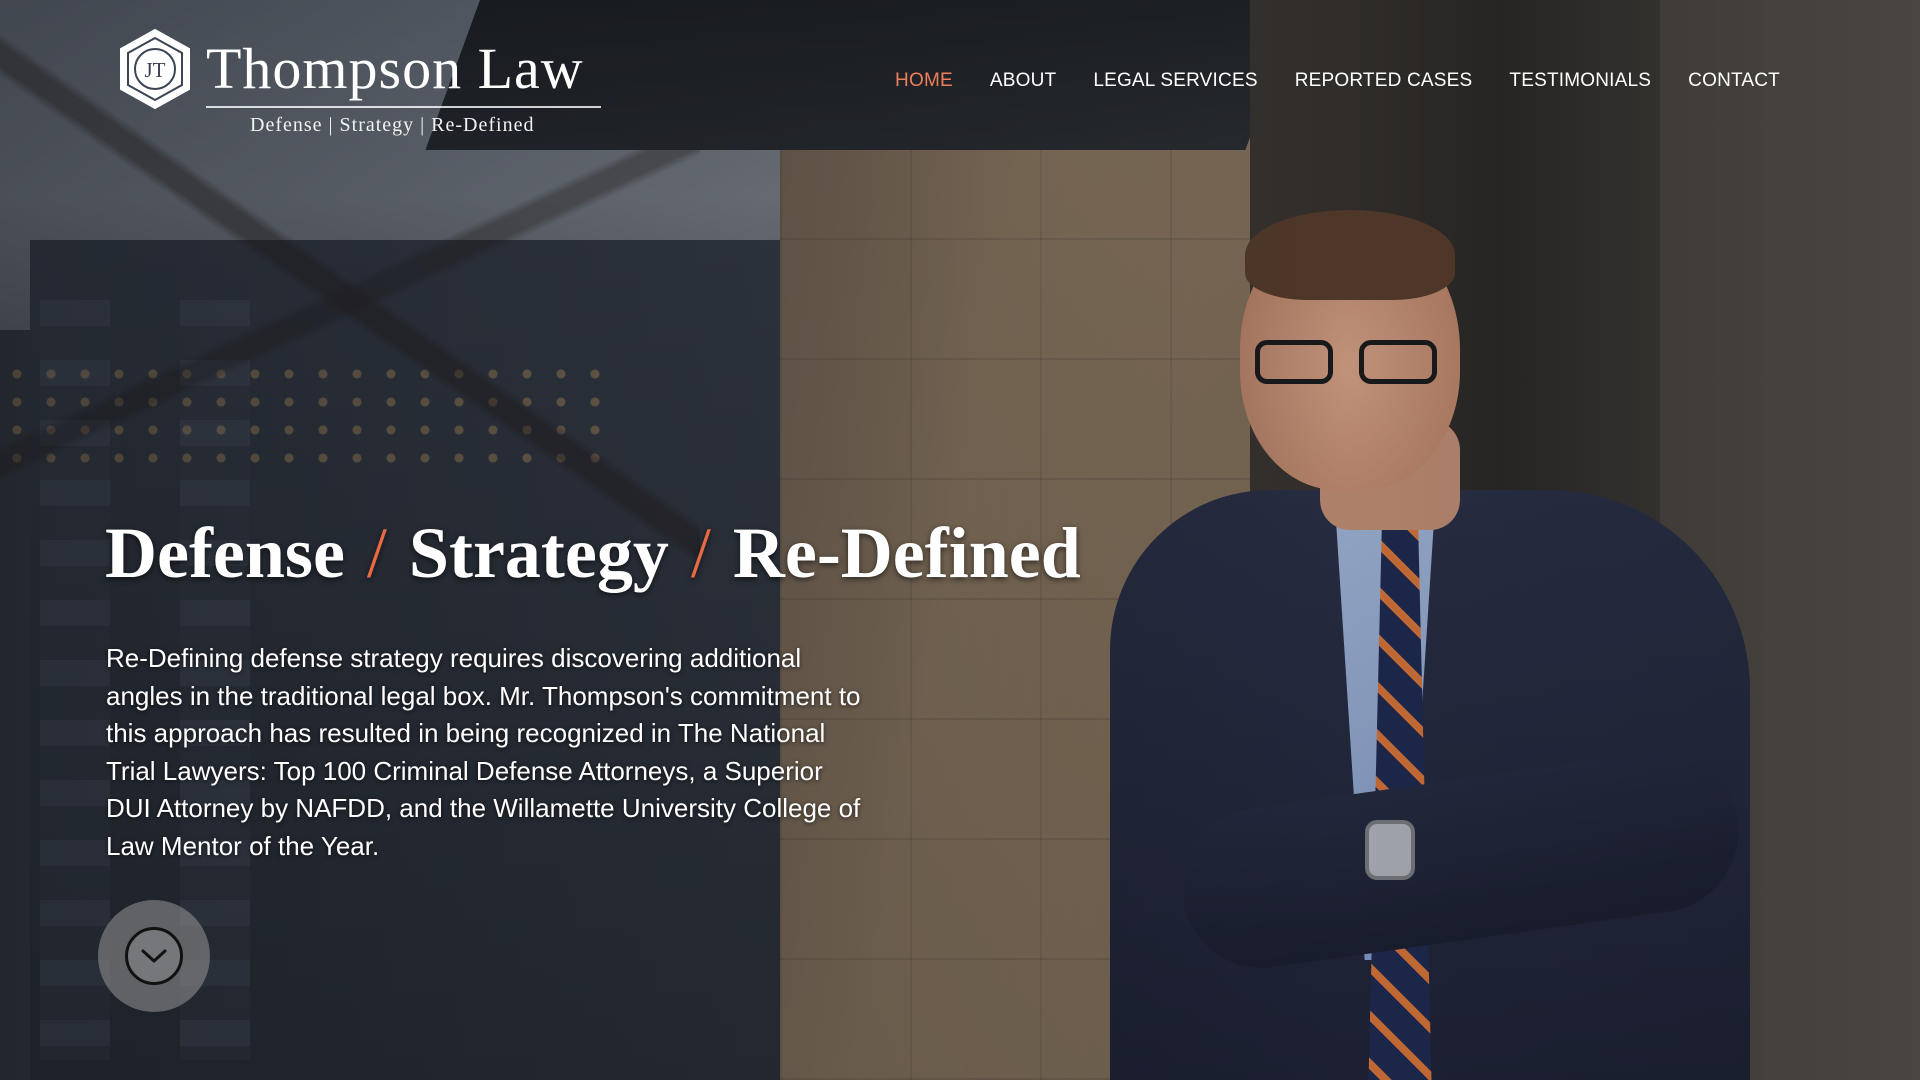 This screenshot has height=1080, width=1920. I want to click on logo-badge-initials: JT, so click(155, 70).